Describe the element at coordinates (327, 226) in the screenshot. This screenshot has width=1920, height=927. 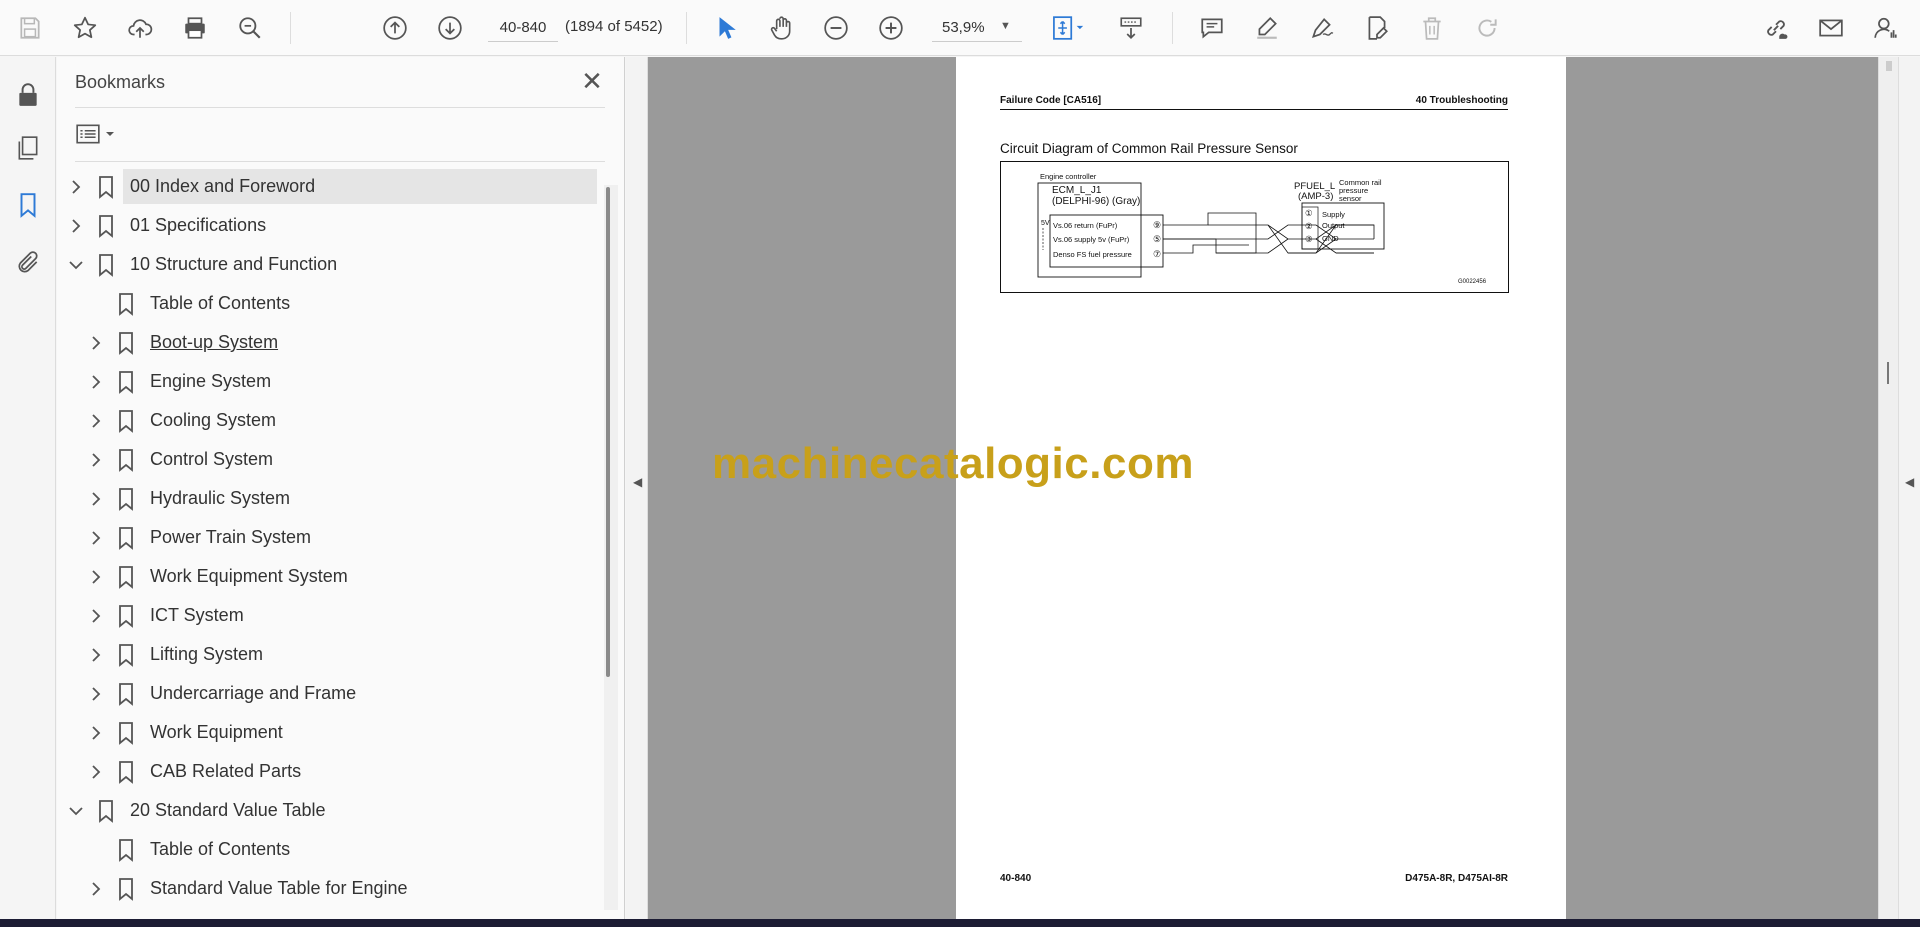
I see `bookmark-item: 01 Specifications` at that location.